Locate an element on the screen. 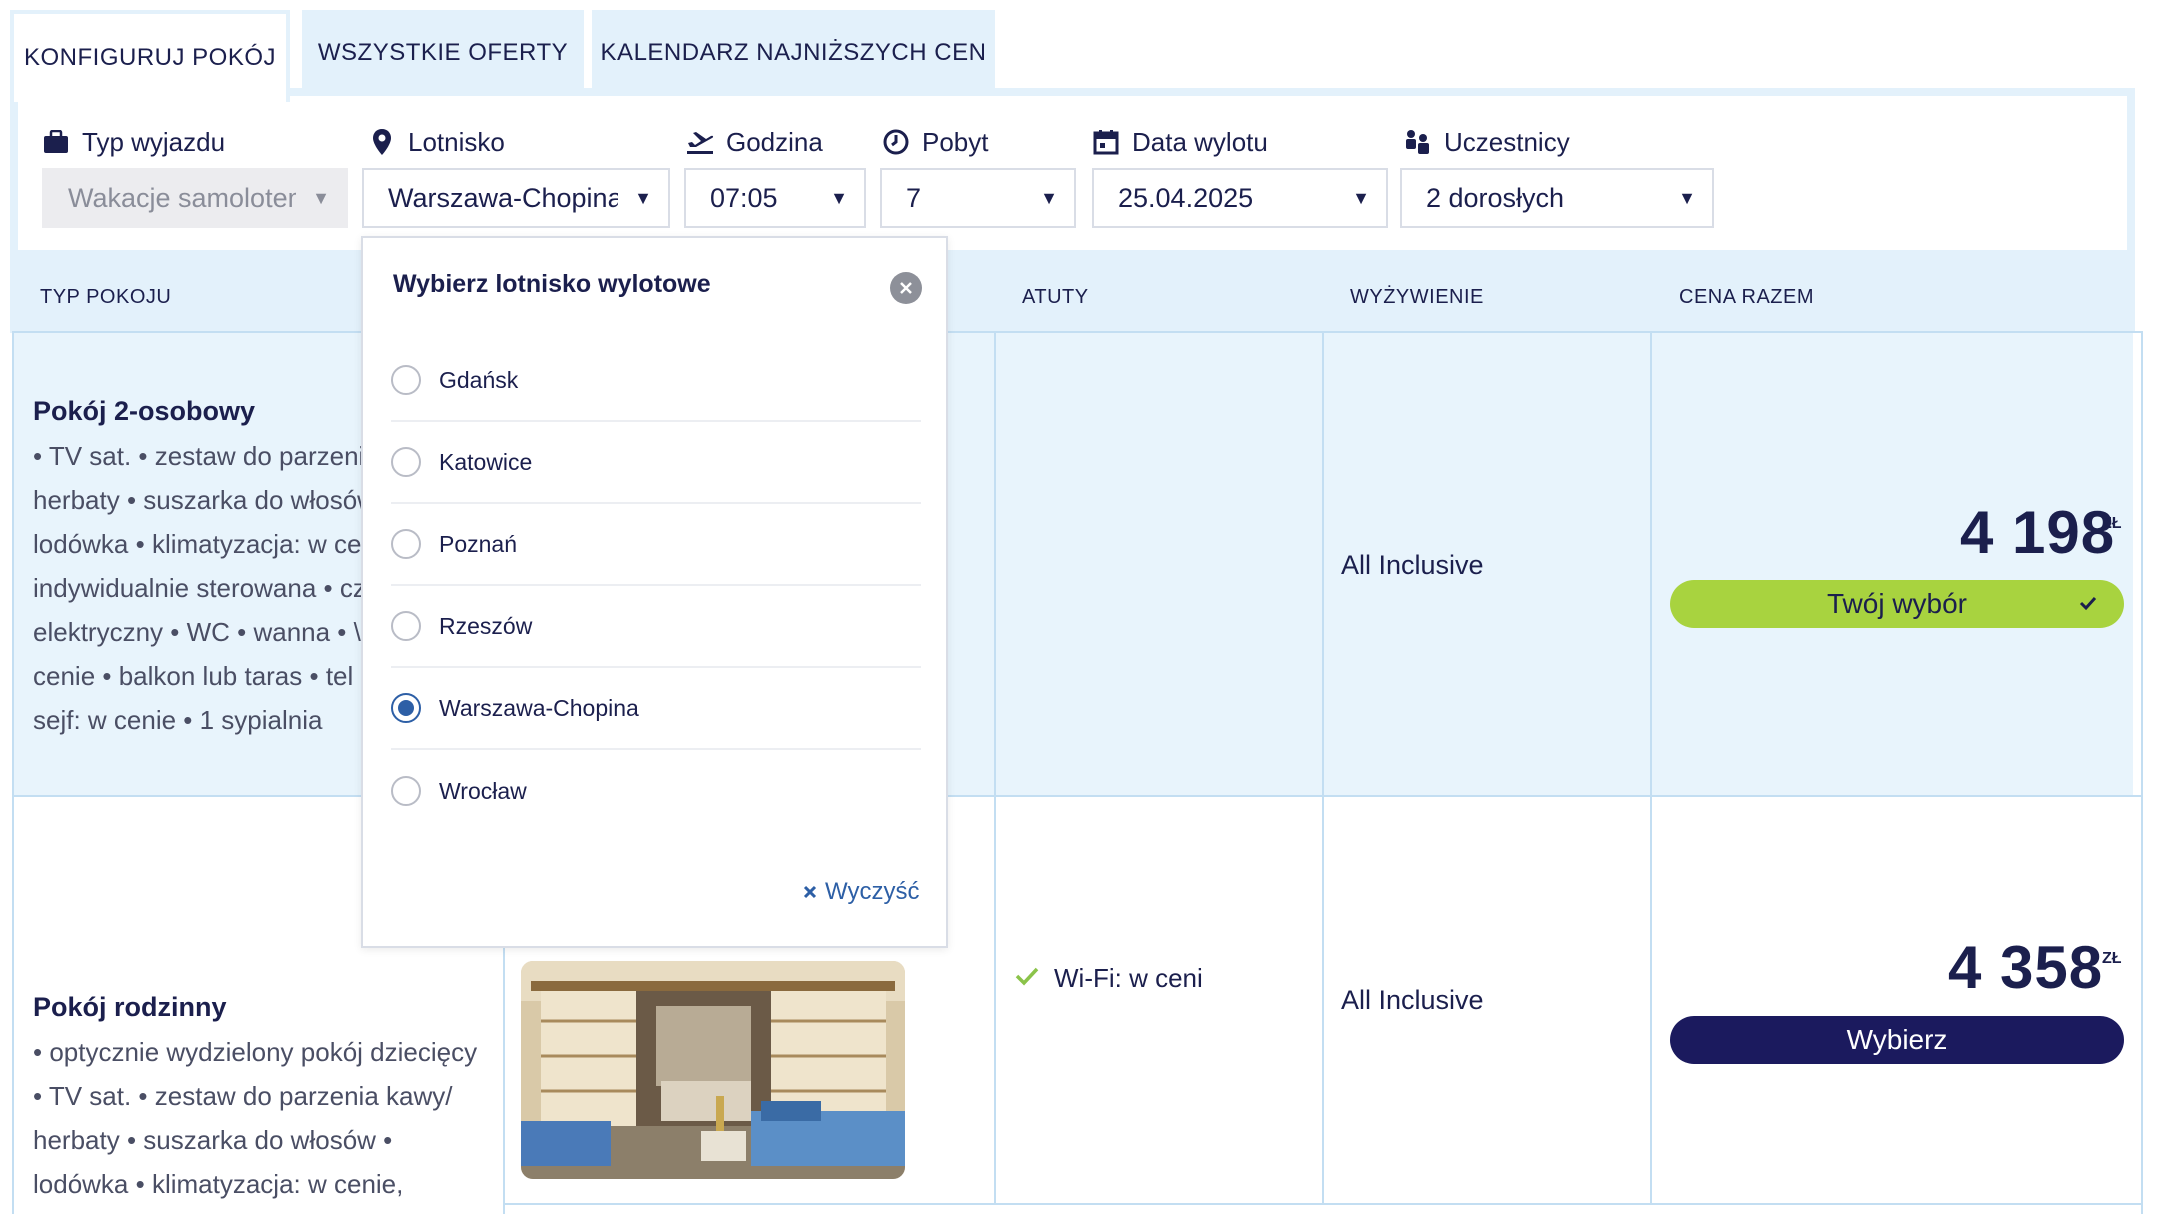 This screenshot has width=2174, height=1214. stay-select: 7 ▼ is located at coordinates (978, 198).